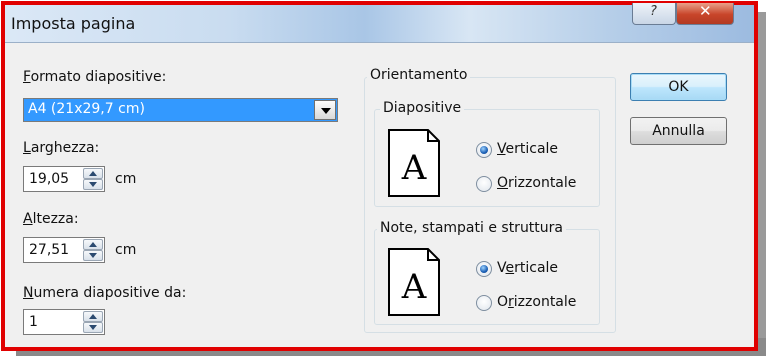 Image resolution: width=766 pixels, height=358 pixels. Describe the element at coordinates (484, 150) in the screenshot. I see `slides-portrait-radio` at that location.